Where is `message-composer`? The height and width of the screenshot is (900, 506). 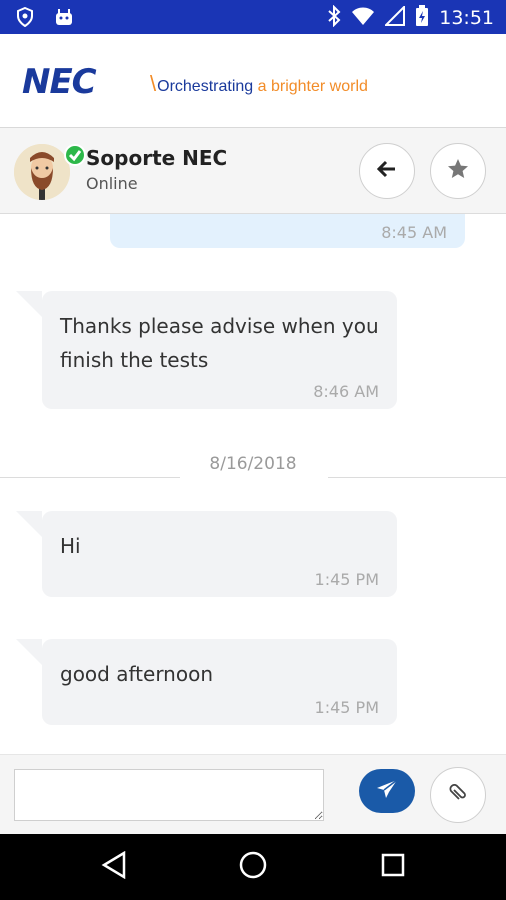
message-composer is located at coordinates (253, 794).